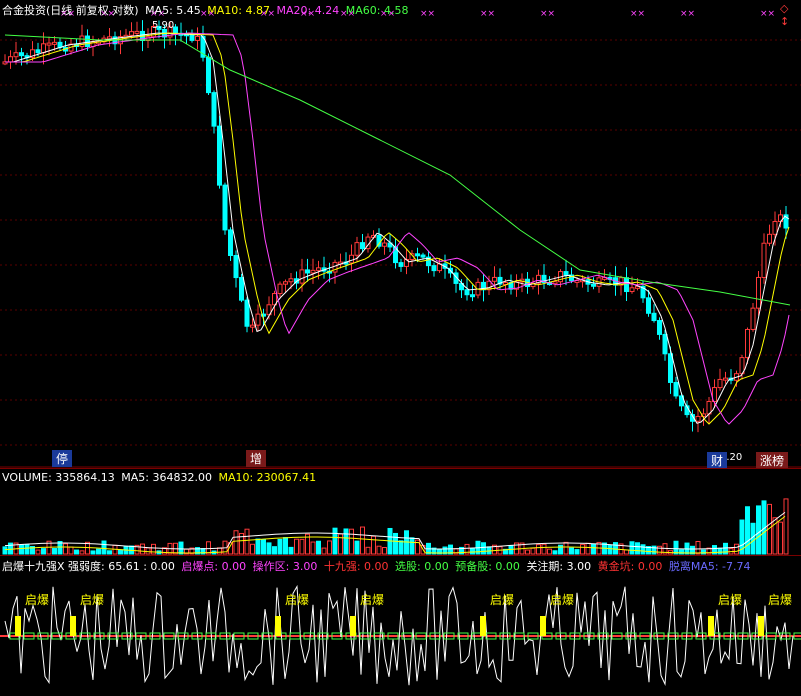  What do you see at coordinates (790, 15) in the screenshot?
I see `corner-icons: ◇ ↕` at bounding box center [790, 15].